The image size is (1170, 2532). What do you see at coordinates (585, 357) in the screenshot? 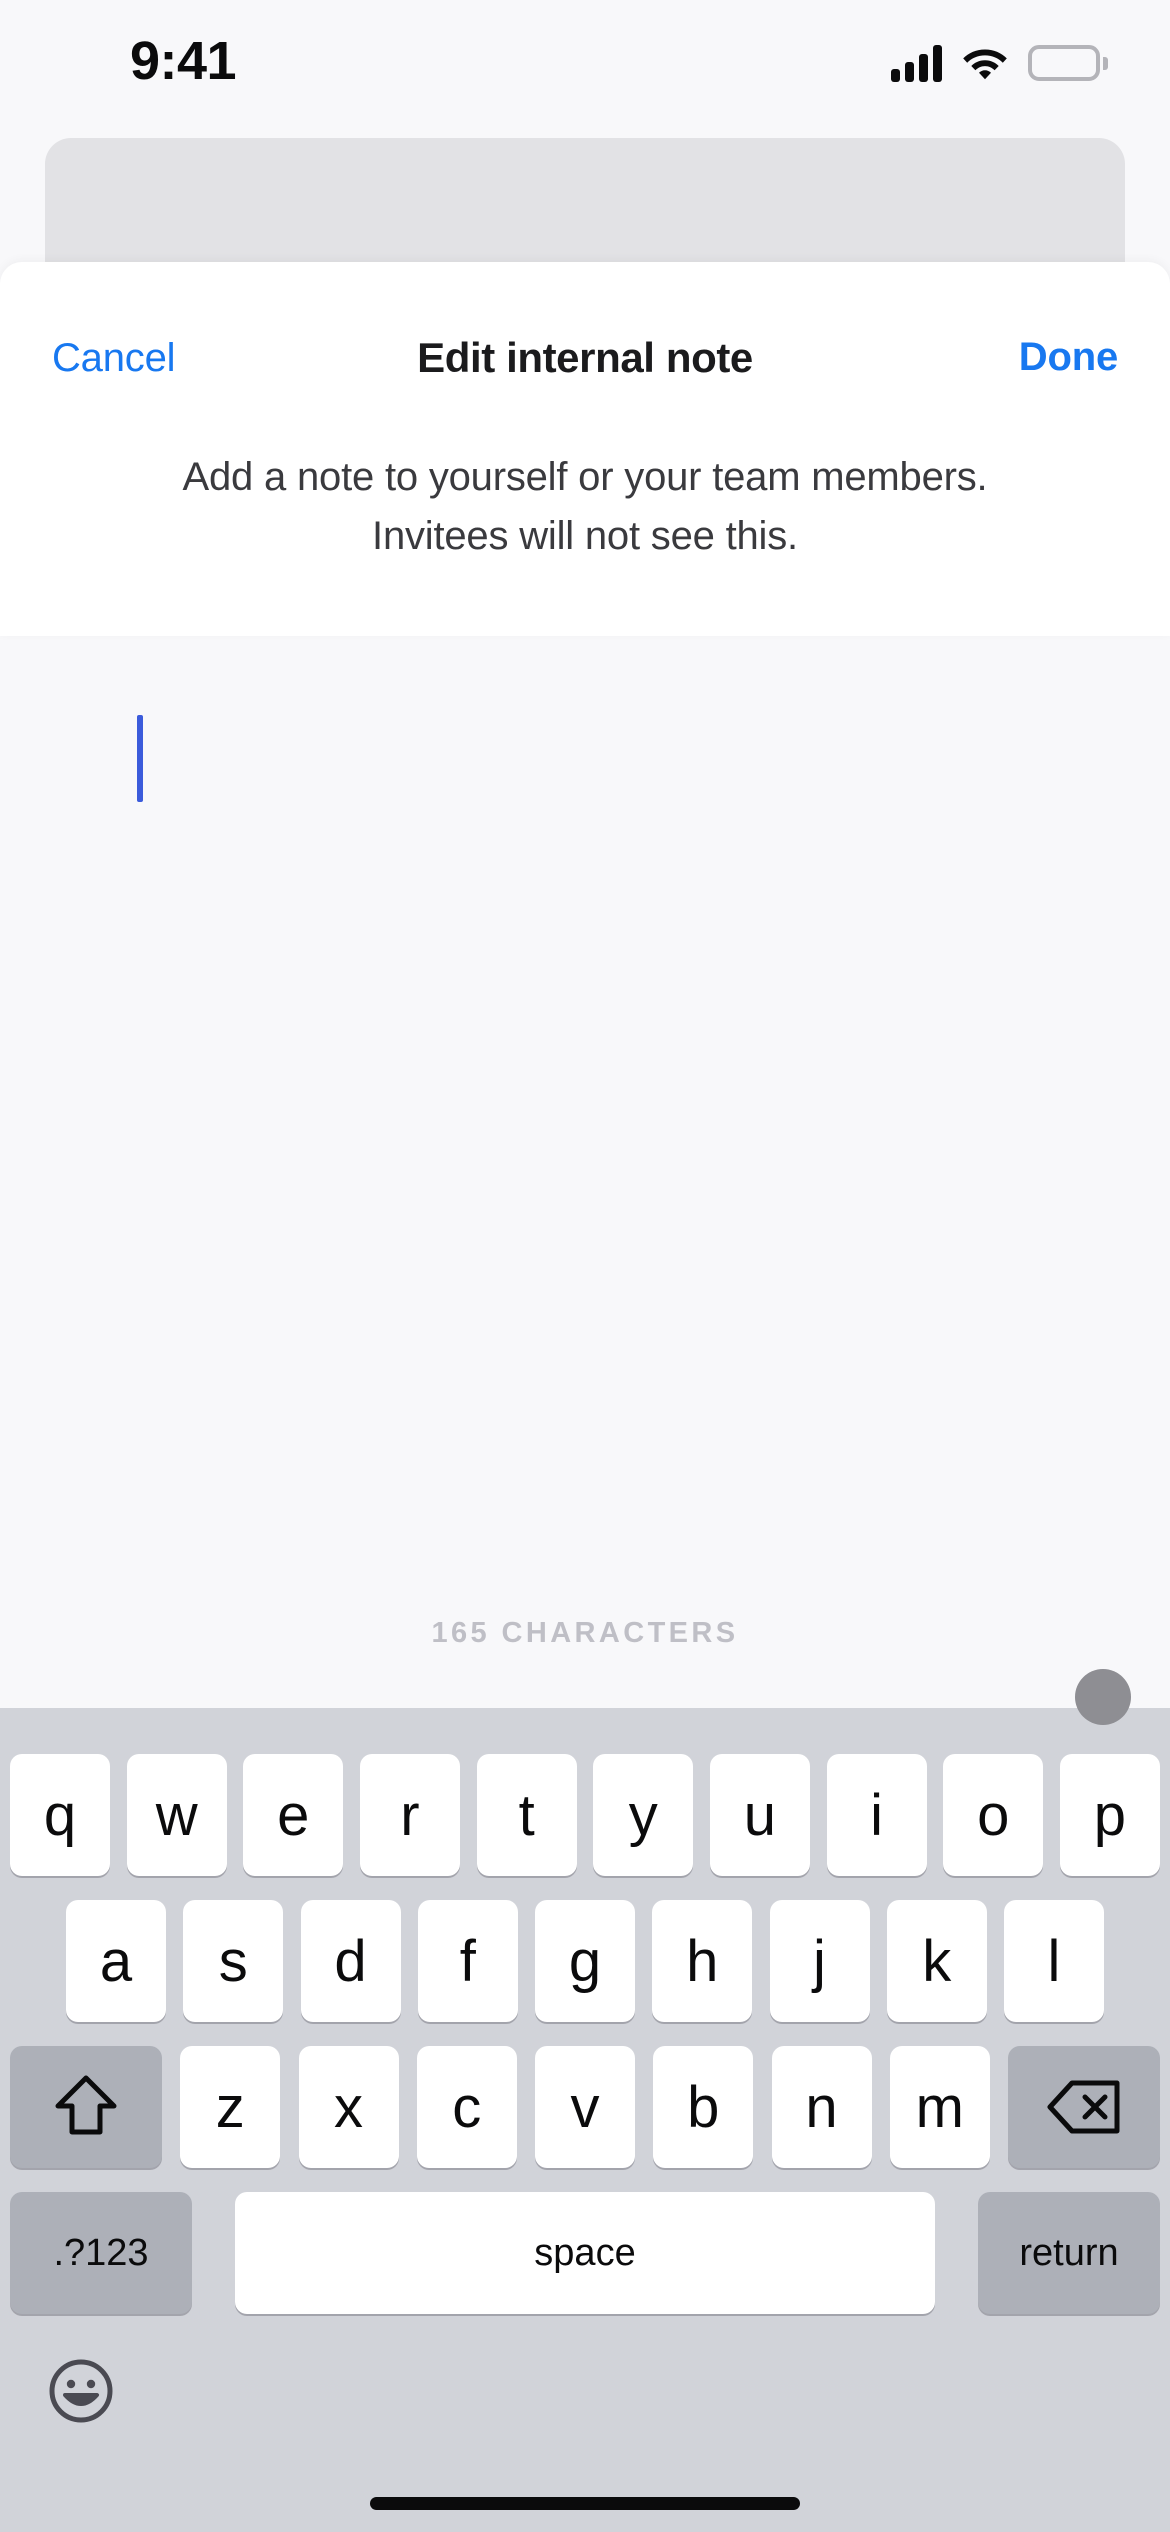
I see `page-title: Edit internal note` at bounding box center [585, 357].